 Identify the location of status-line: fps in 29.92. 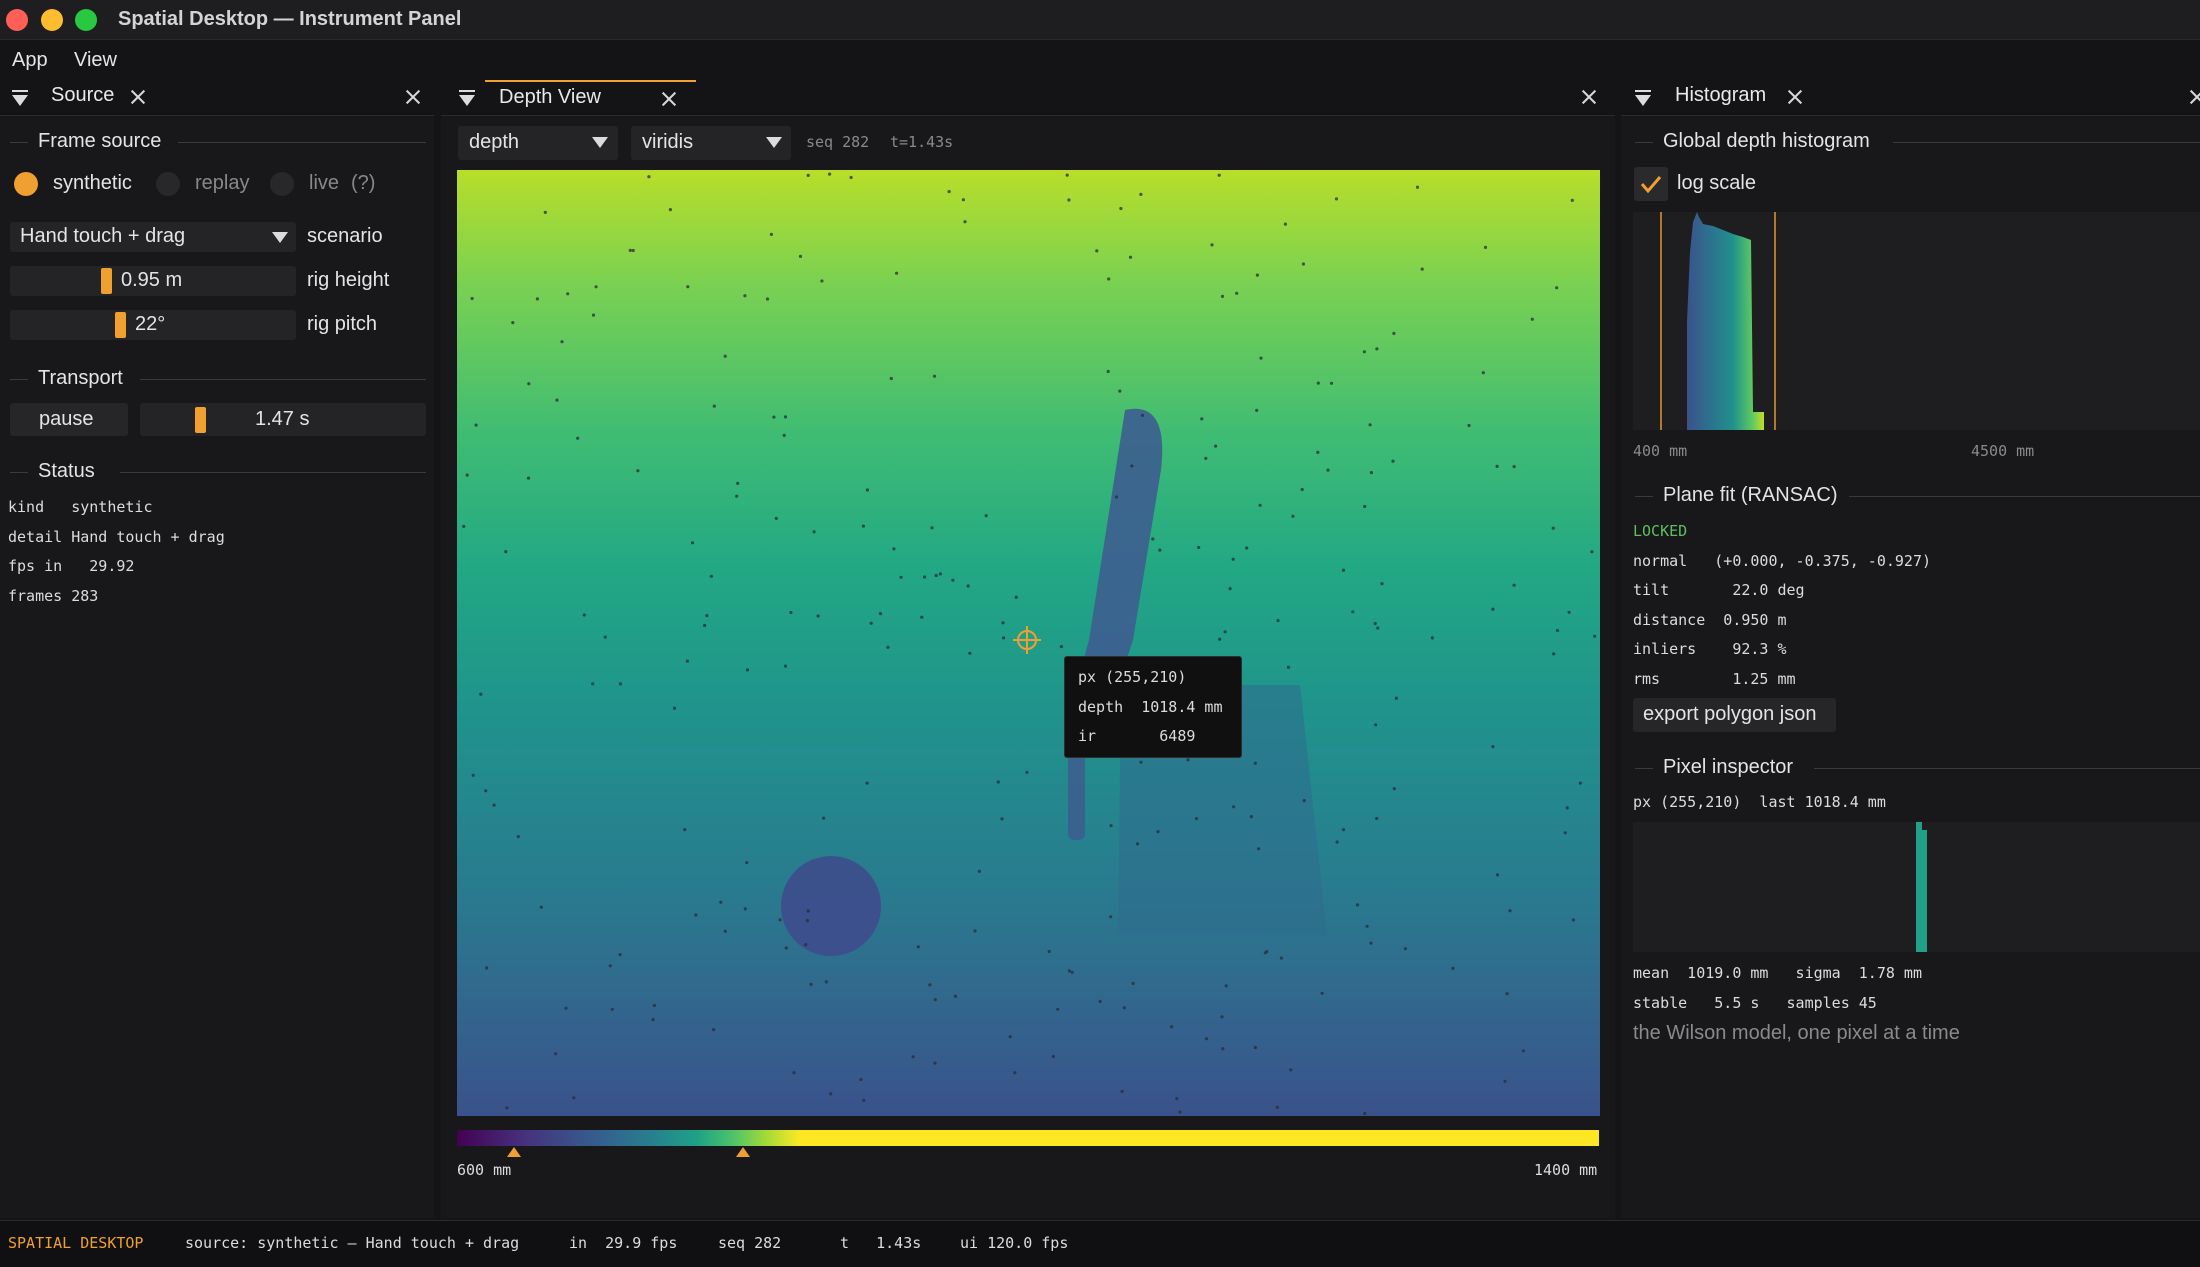
(71, 566).